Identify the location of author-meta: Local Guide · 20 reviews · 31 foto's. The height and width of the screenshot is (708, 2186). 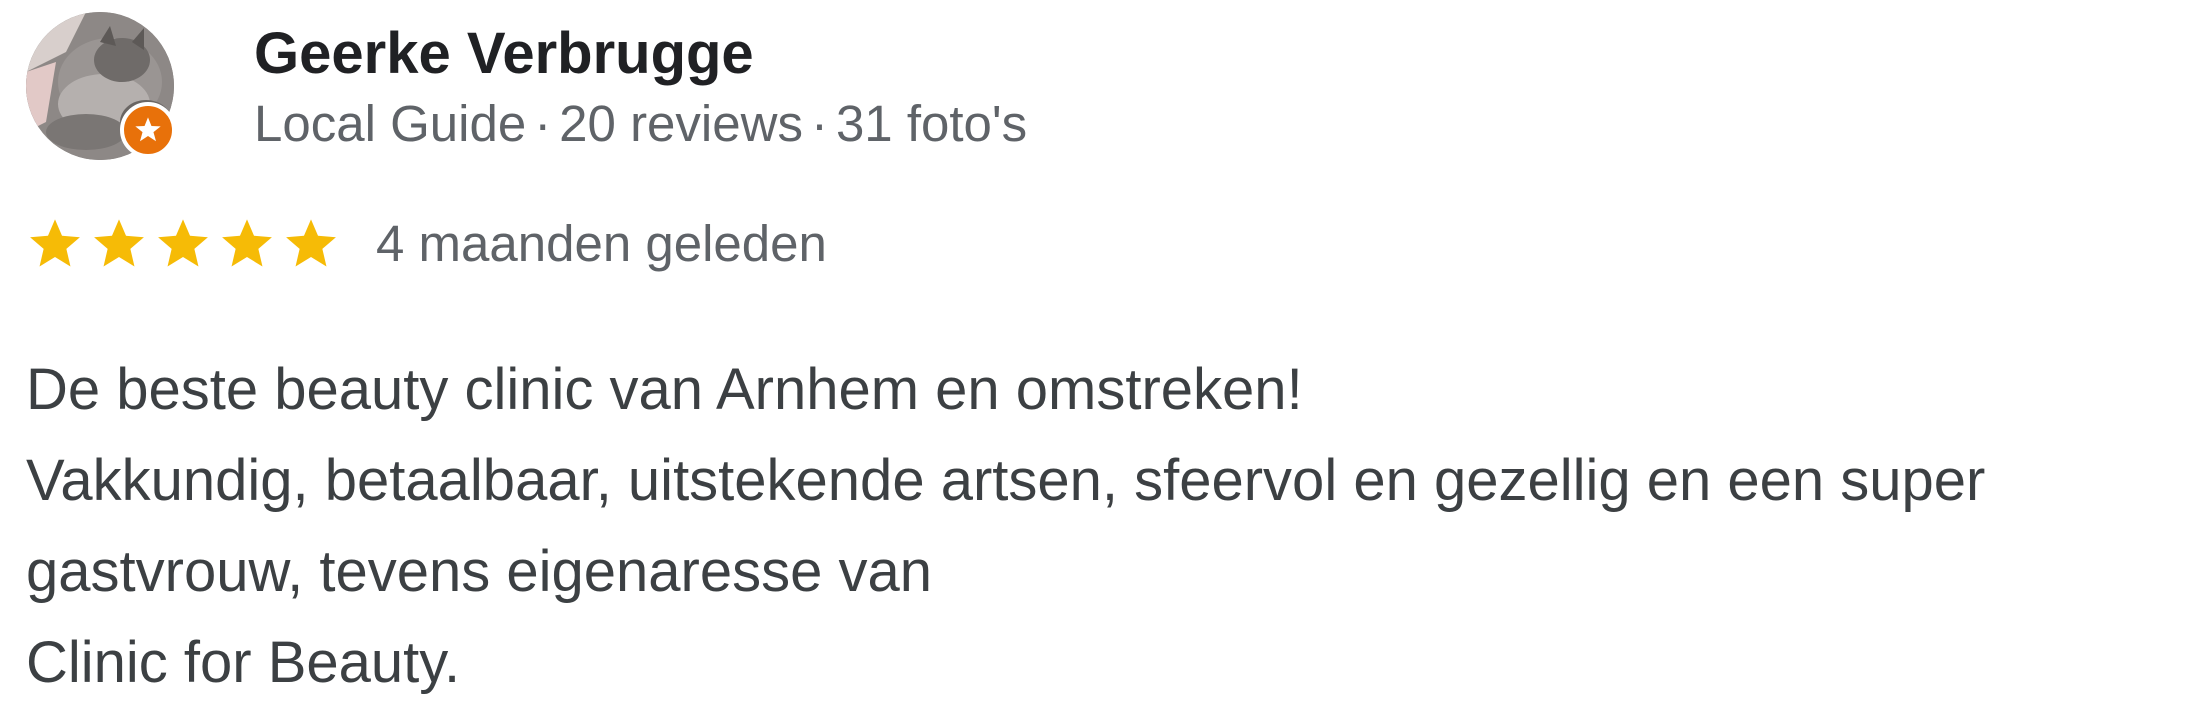
(640, 124).